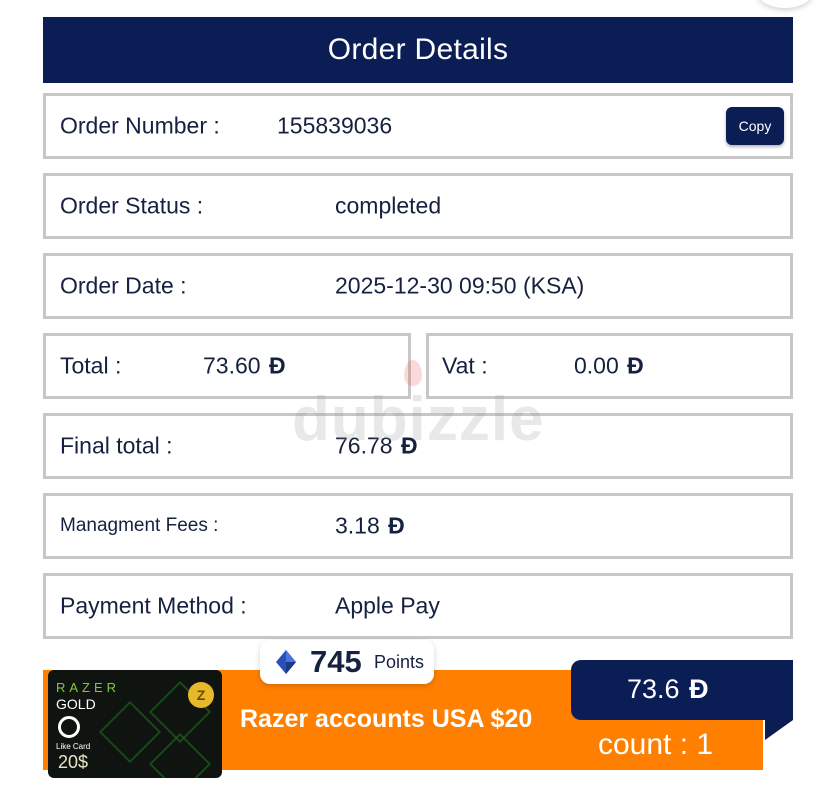  I want to click on order-number-label: Order Number :, so click(140, 125).